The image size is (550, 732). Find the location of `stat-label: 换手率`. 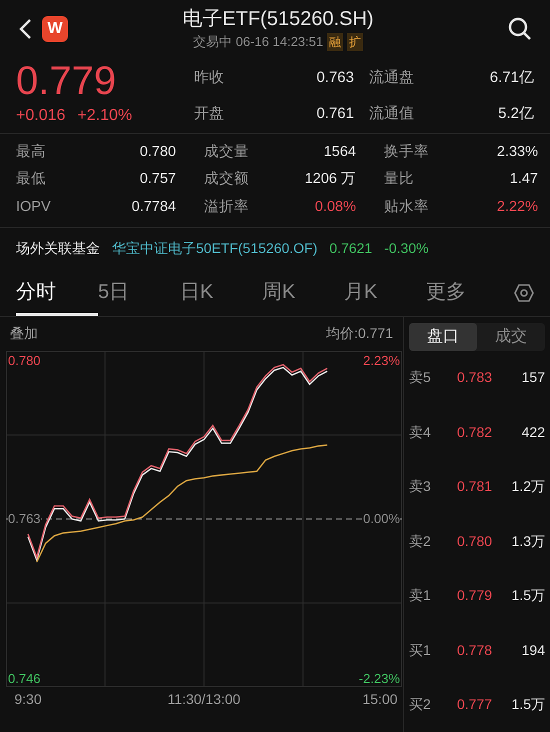

stat-label: 换手率 is located at coordinates (406, 152).